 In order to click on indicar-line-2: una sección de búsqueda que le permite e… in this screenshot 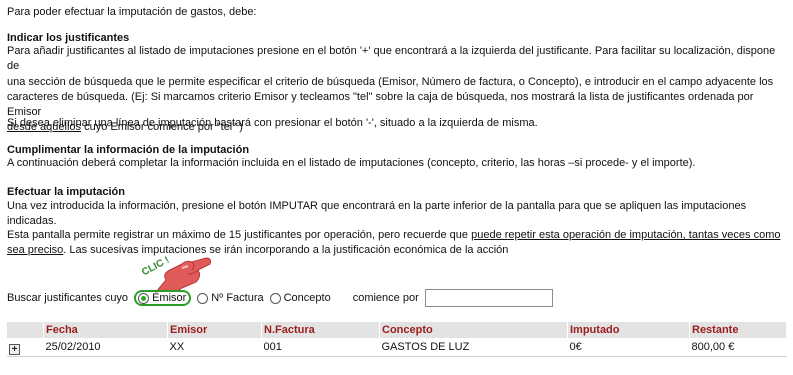, I will do `click(390, 81)`.